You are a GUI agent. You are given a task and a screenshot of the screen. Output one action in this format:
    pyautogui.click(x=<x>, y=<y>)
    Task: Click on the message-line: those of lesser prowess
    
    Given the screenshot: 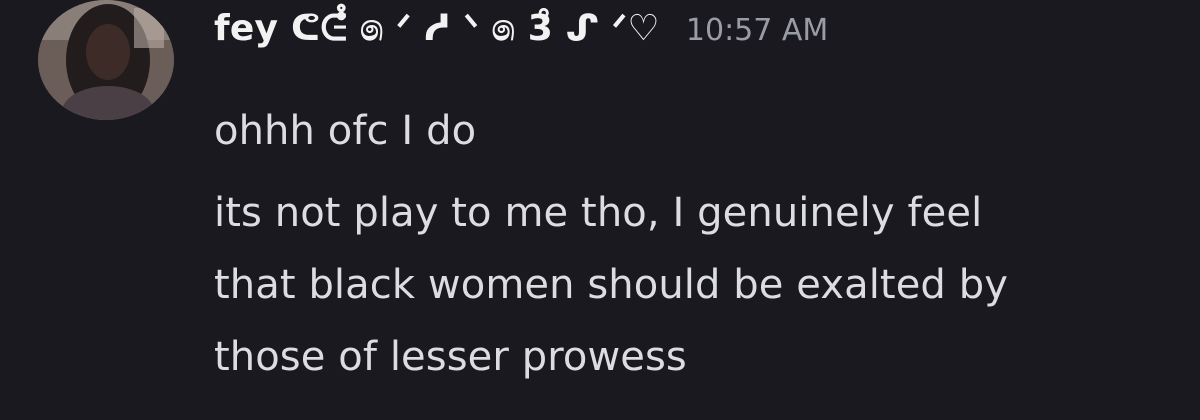 What is the action you would take?
    pyautogui.click(x=450, y=357)
    